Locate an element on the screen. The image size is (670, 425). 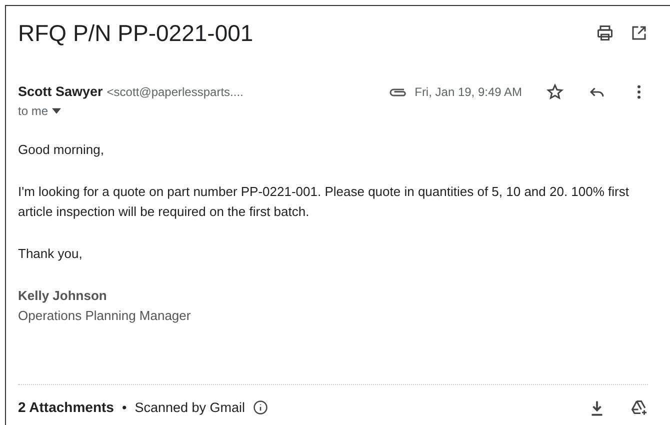
scan-note: Scanned by Gmail is located at coordinates (189, 407).